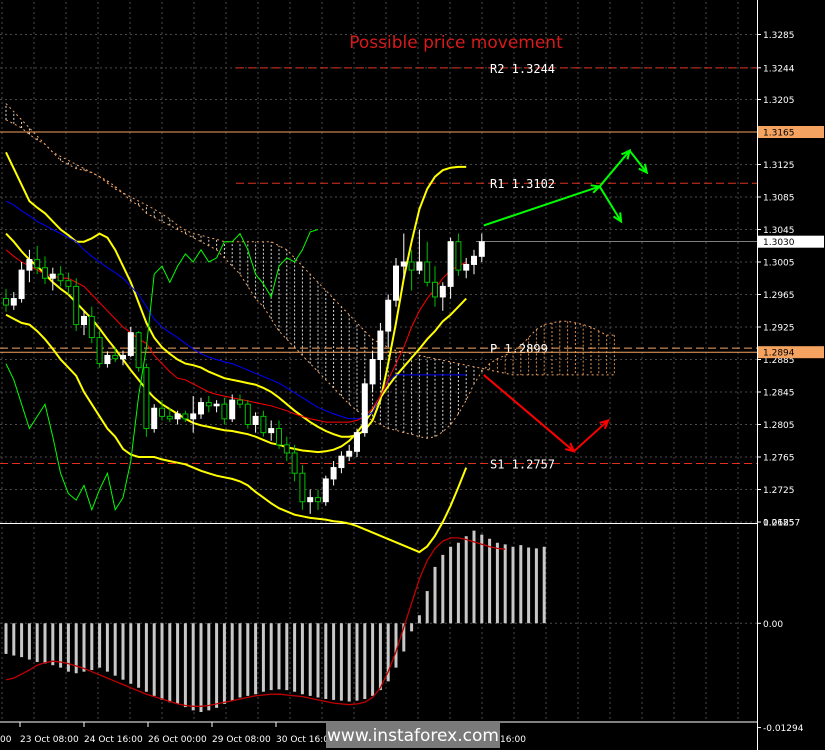 The width and height of the screenshot is (825, 750). What do you see at coordinates (779, 329) in the screenshot?
I see `y-tick-label: 1.2925` at bounding box center [779, 329].